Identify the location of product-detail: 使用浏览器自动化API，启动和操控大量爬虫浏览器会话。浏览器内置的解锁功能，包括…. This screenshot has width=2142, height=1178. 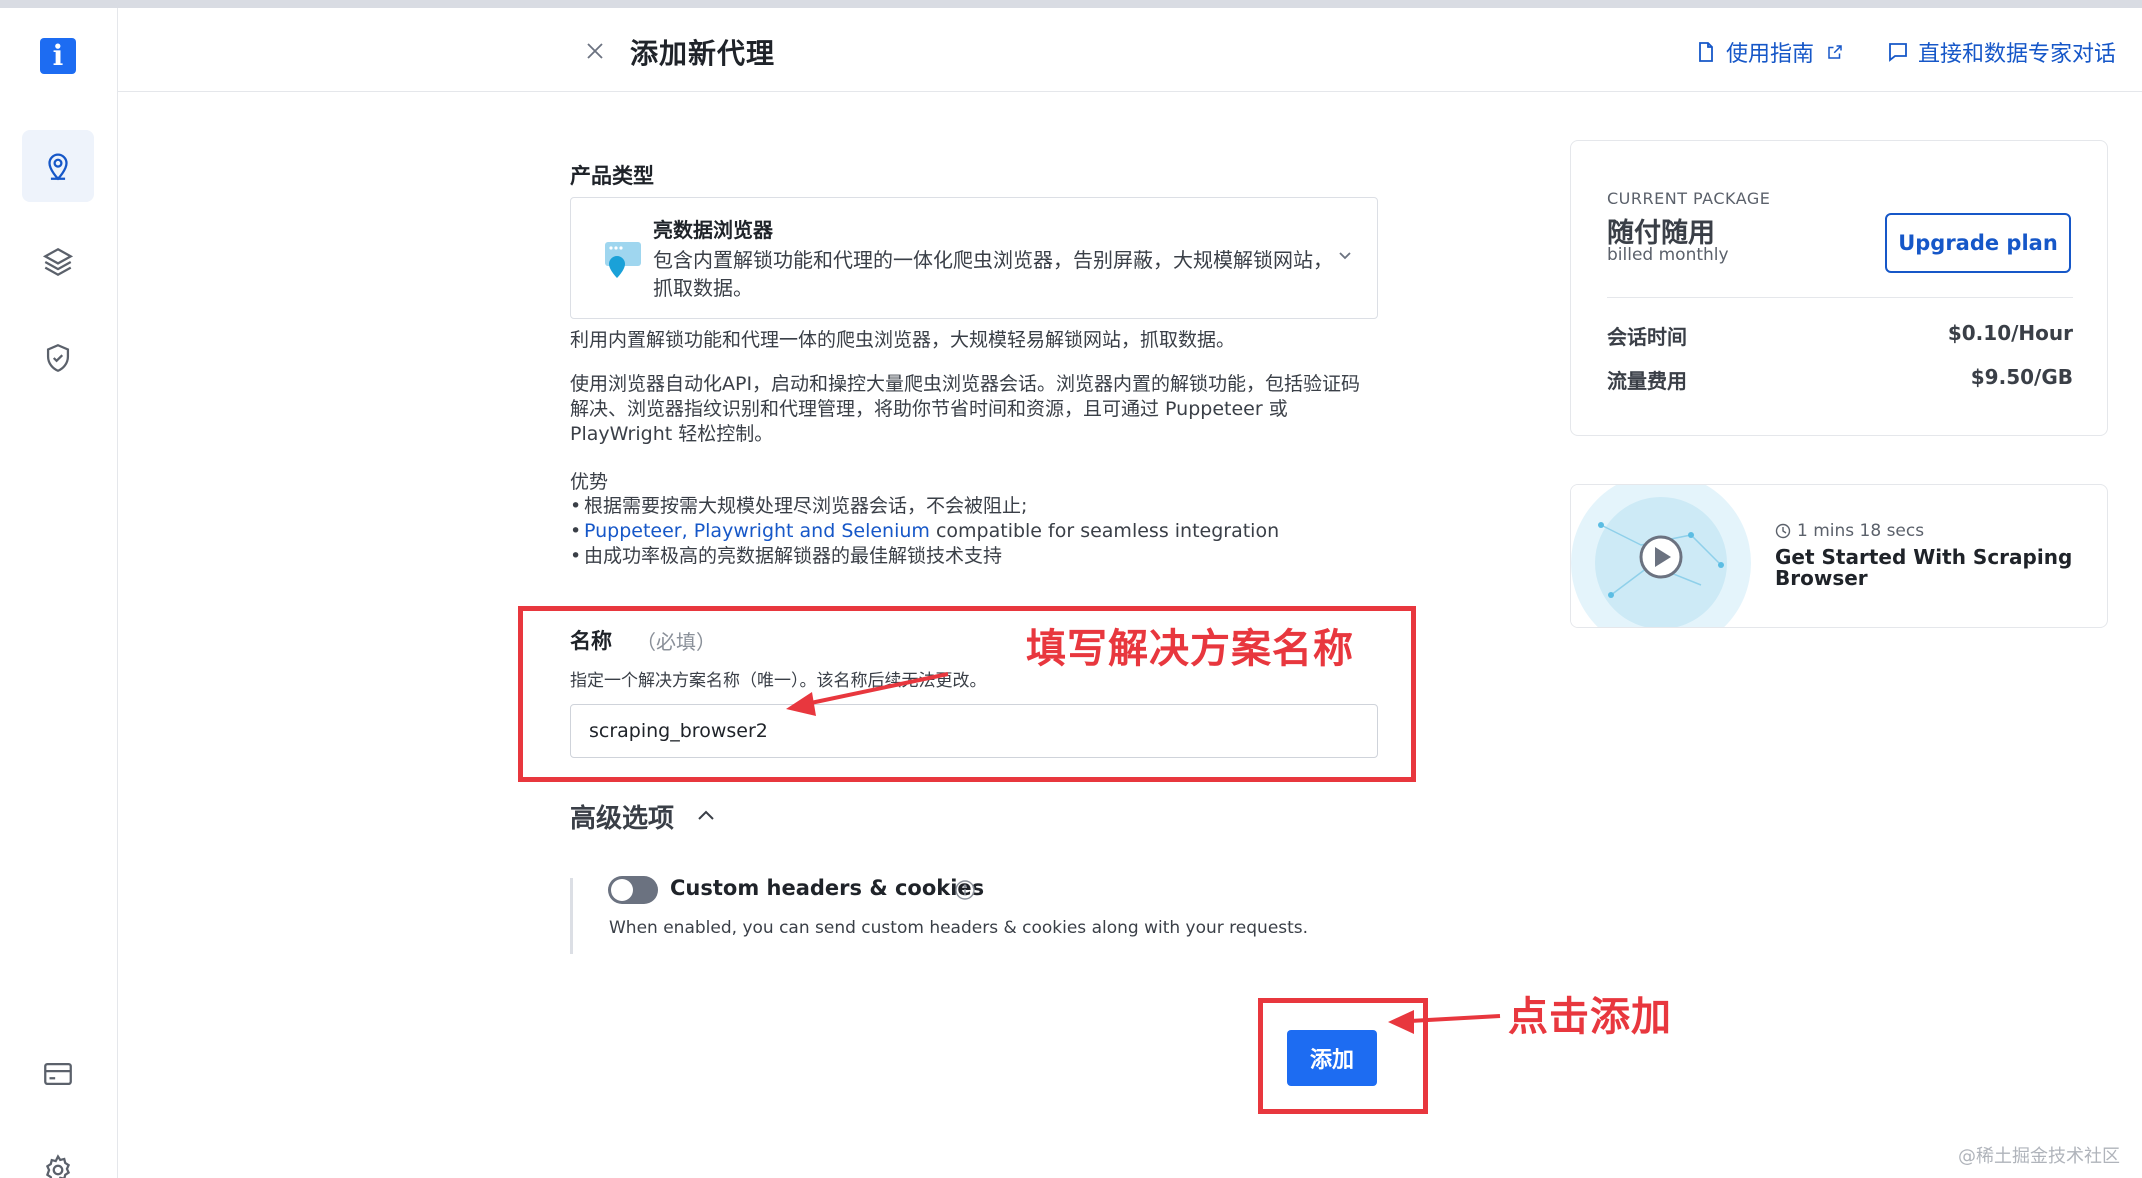
(965, 409).